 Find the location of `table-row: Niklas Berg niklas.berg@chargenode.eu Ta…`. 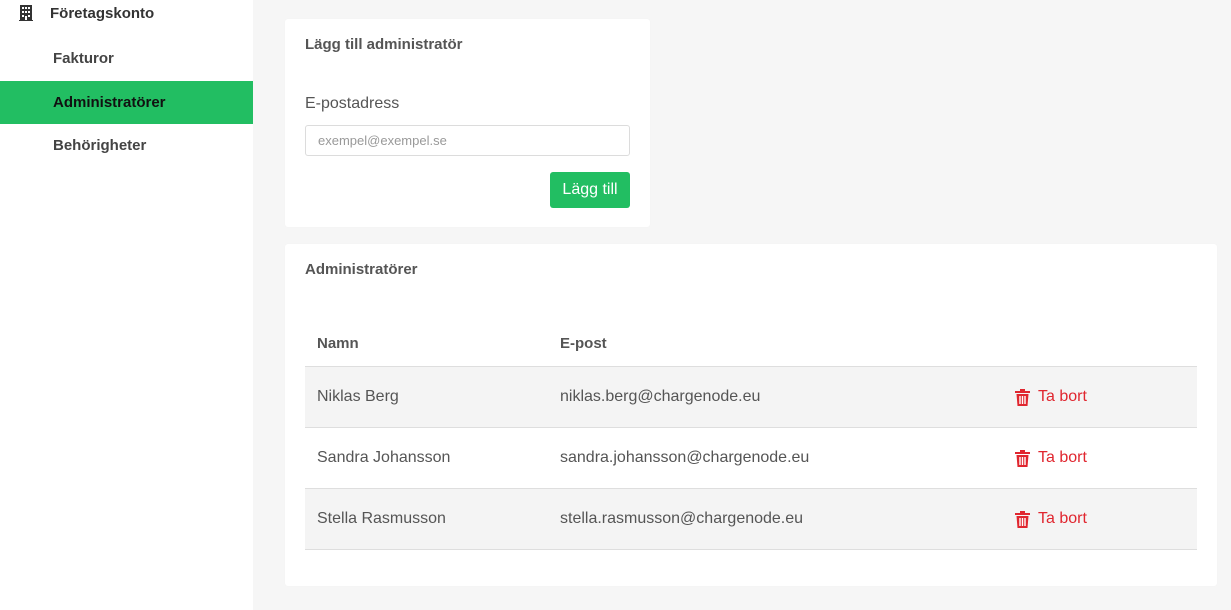

table-row: Niklas Berg niklas.berg@chargenode.eu Ta… is located at coordinates (751, 397).